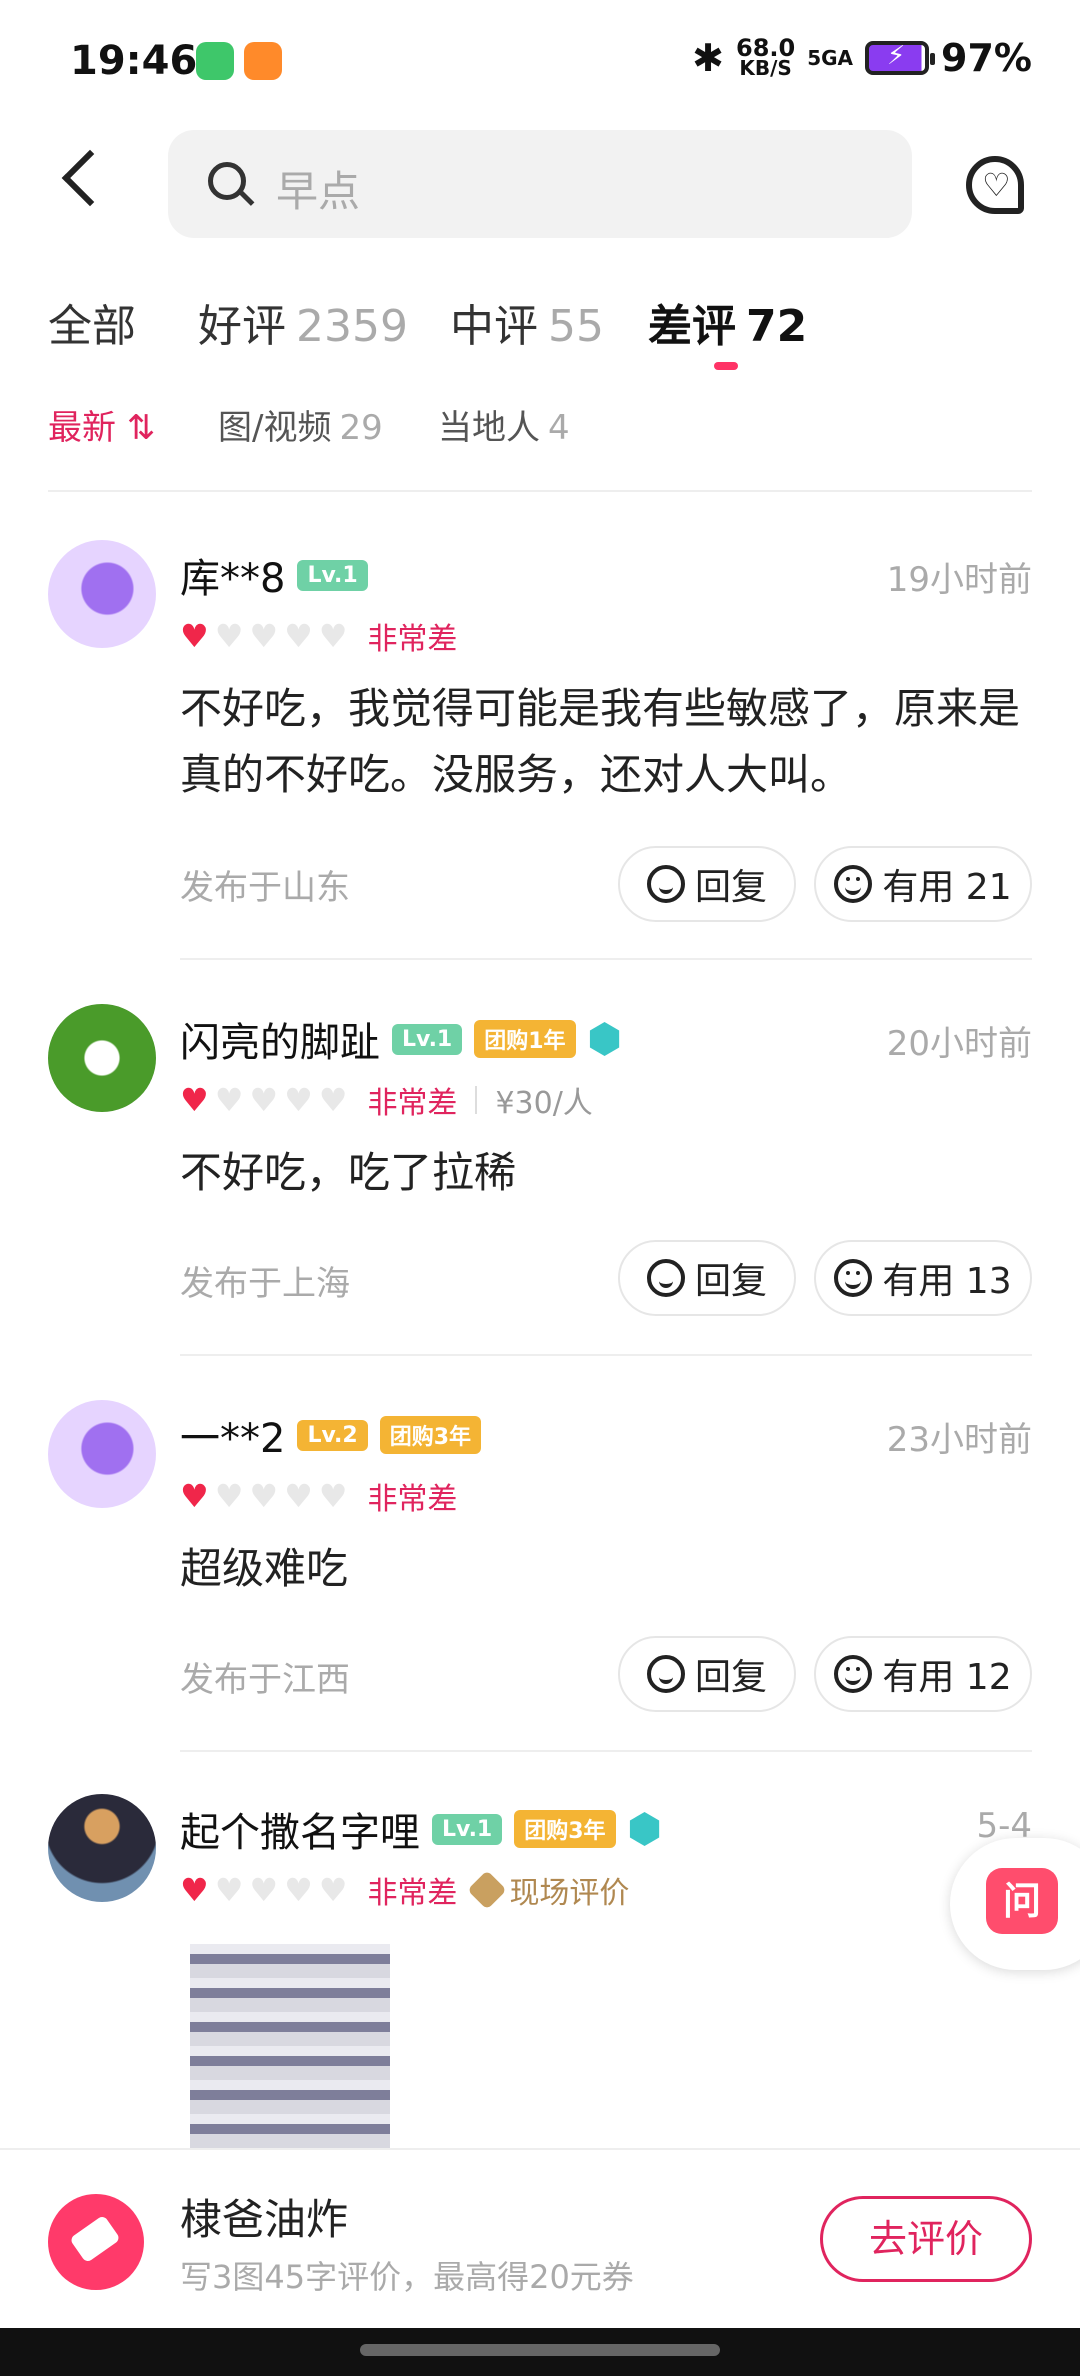 The height and width of the screenshot is (2376, 1080). I want to click on level-badge: Lv.2, so click(332, 1435).